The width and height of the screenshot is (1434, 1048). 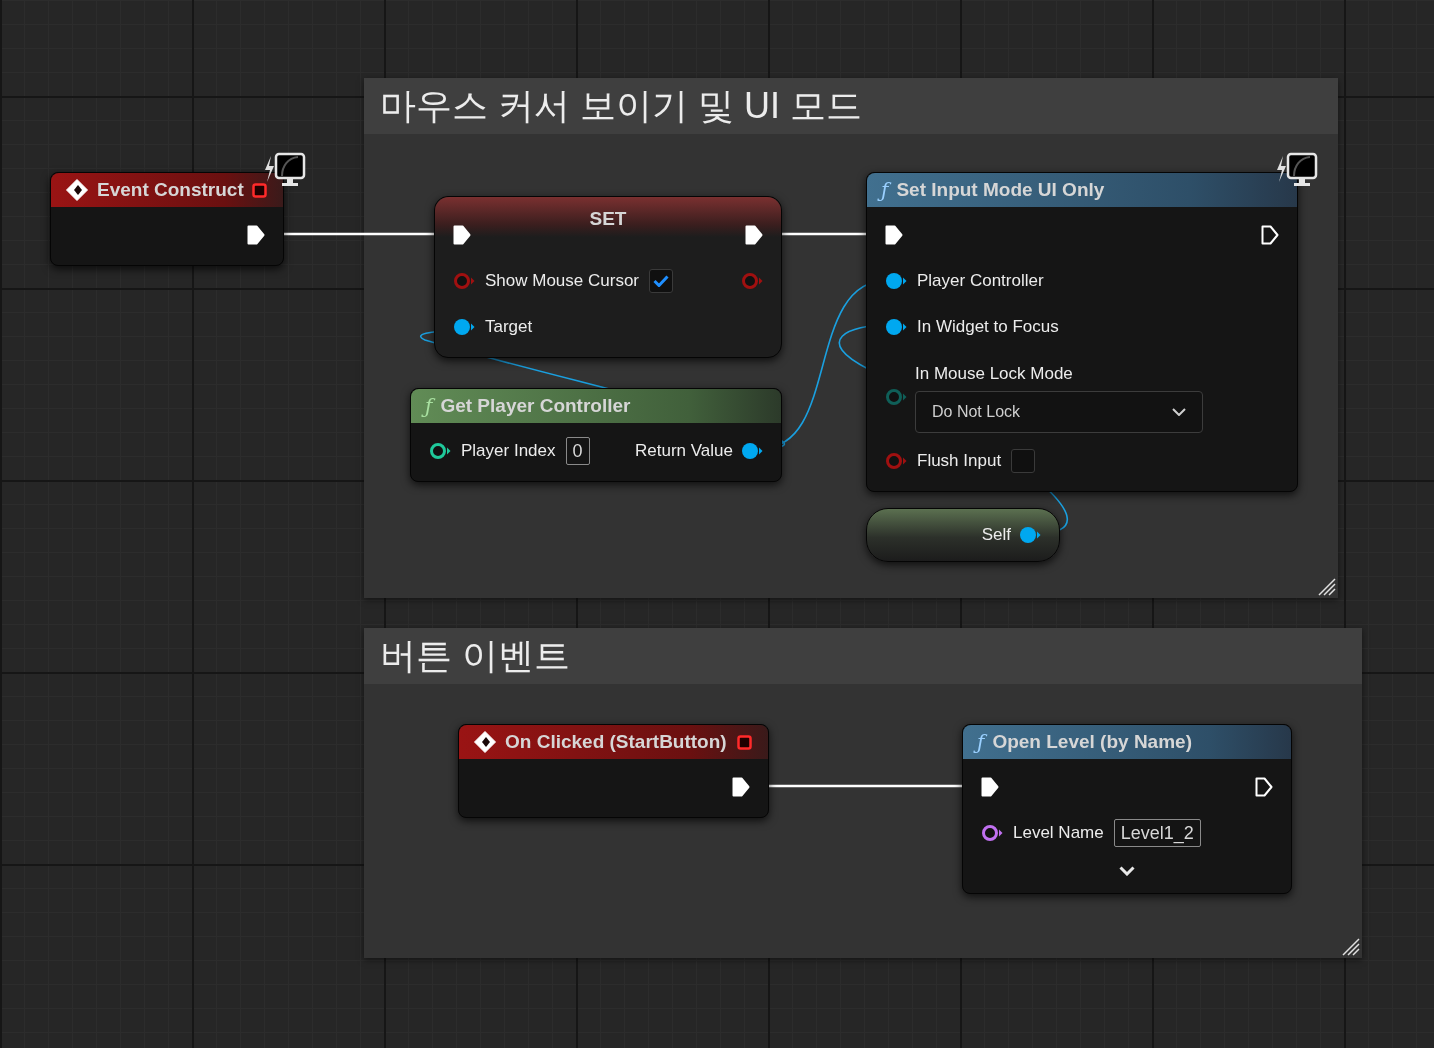 I want to click on comment-title: 마우스 커서 보이기 및 UI 모드, so click(x=621, y=106).